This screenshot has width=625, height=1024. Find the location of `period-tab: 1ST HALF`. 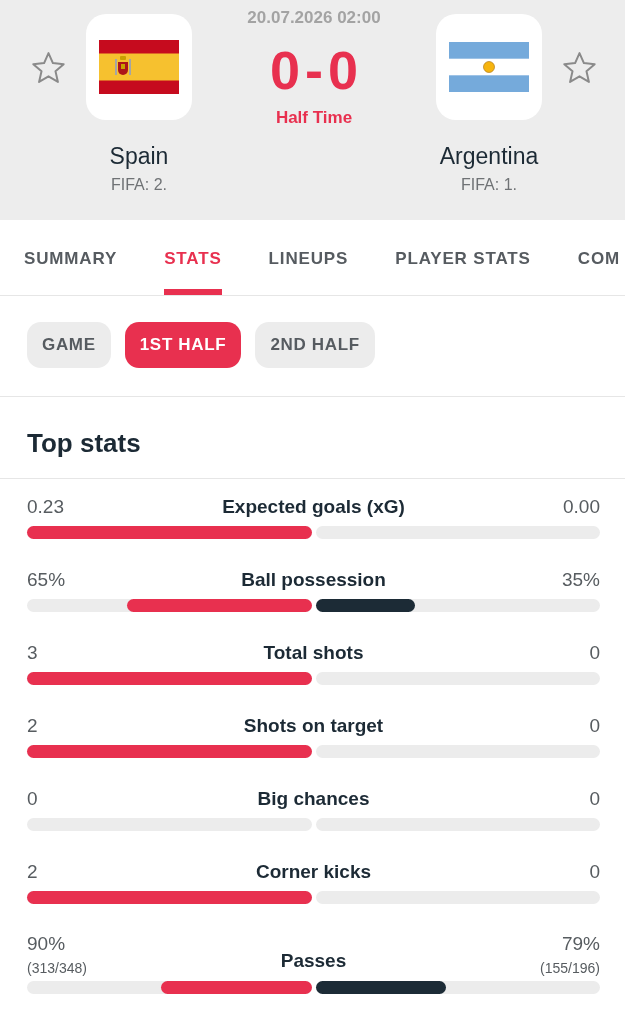

period-tab: 1ST HALF is located at coordinates (183, 345).